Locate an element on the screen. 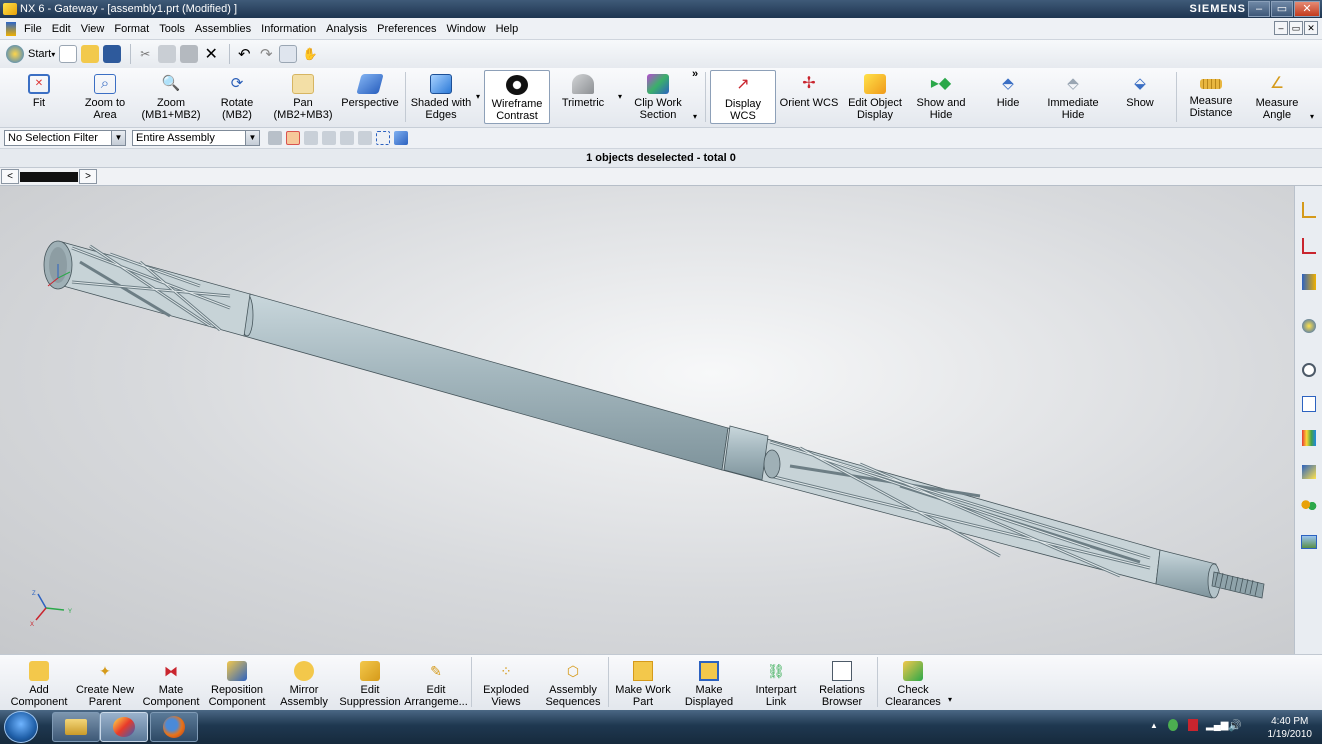 This screenshot has height=744, width=1322. doc-close-button: ✕ is located at coordinates (1311, 28).